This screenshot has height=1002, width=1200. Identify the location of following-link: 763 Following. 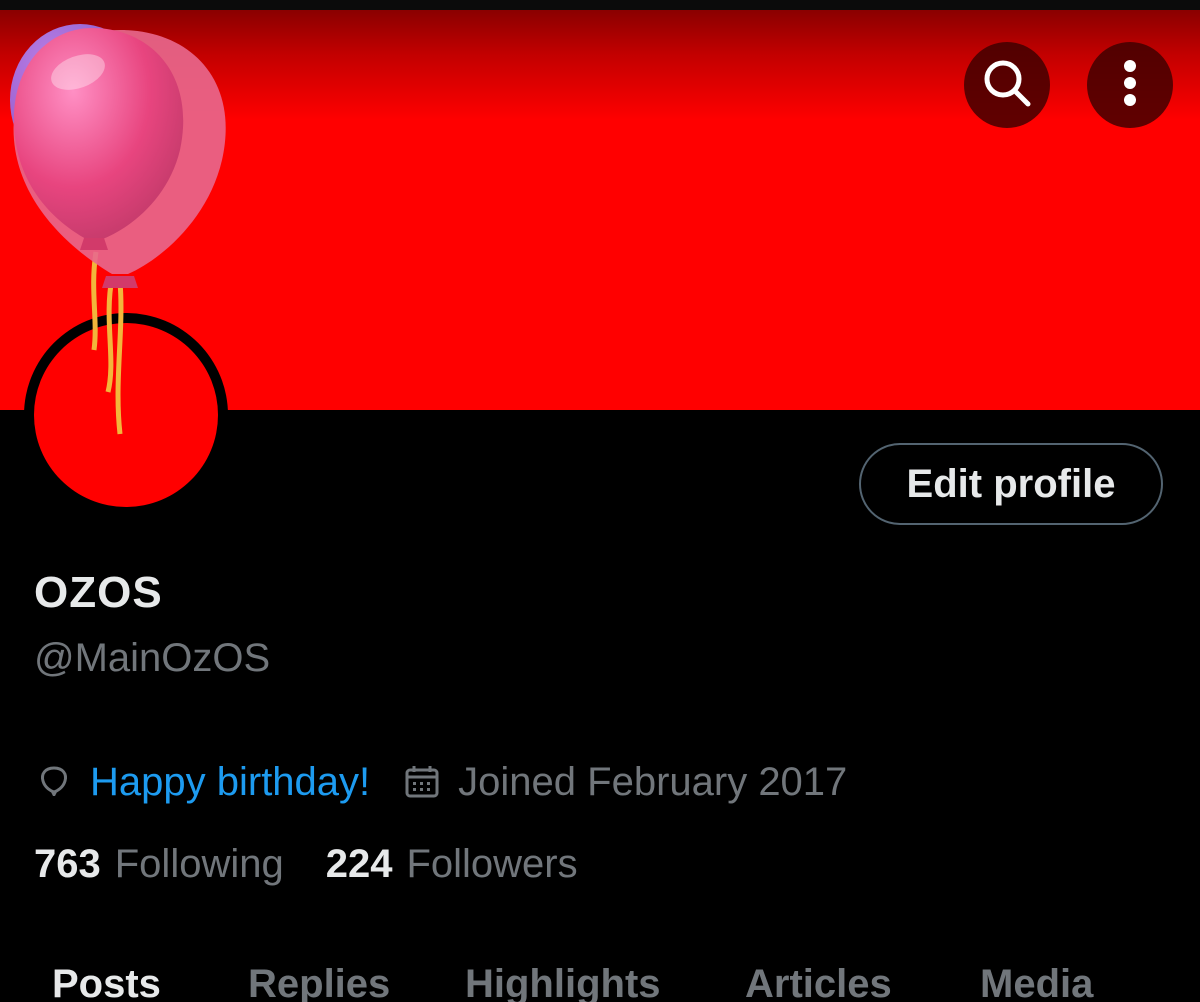
(159, 864).